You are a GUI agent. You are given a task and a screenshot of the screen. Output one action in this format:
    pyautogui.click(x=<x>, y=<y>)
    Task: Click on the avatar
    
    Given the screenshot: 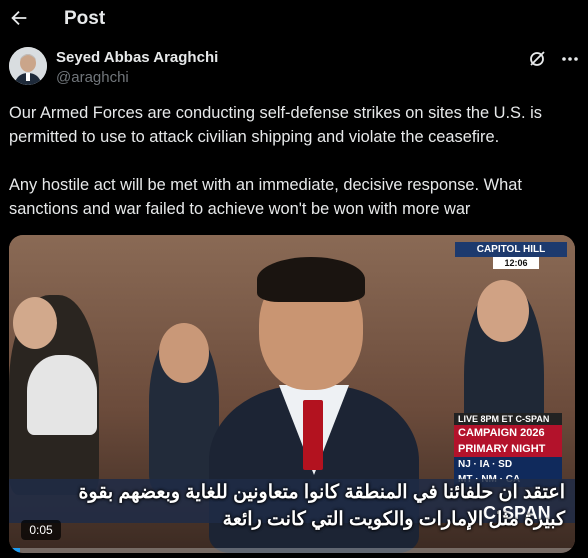 What is the action you would take?
    pyautogui.click(x=28, y=66)
    